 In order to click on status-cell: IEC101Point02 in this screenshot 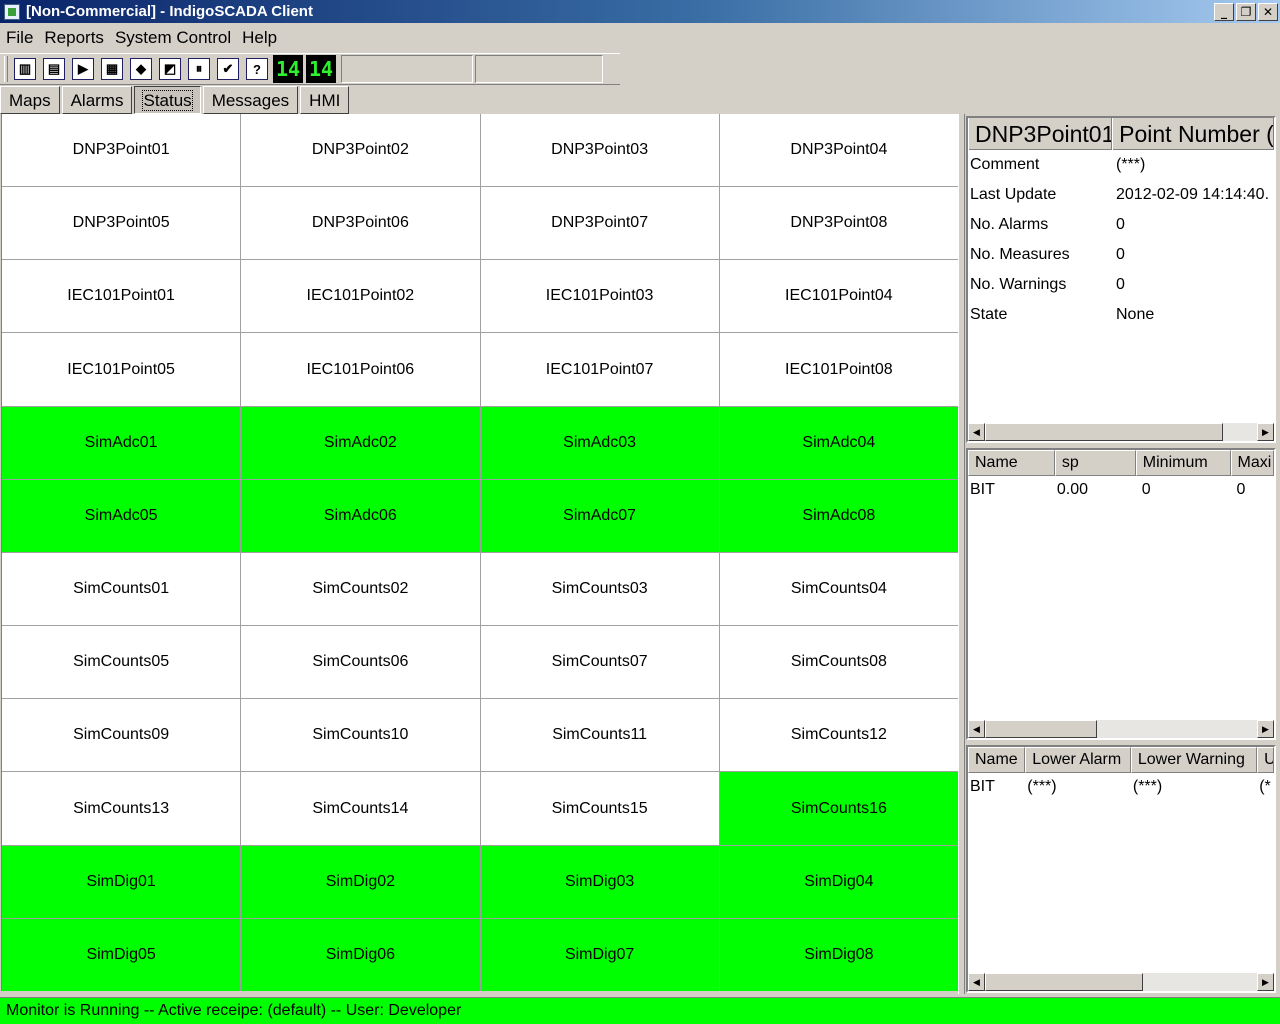, I will do `click(360, 296)`.